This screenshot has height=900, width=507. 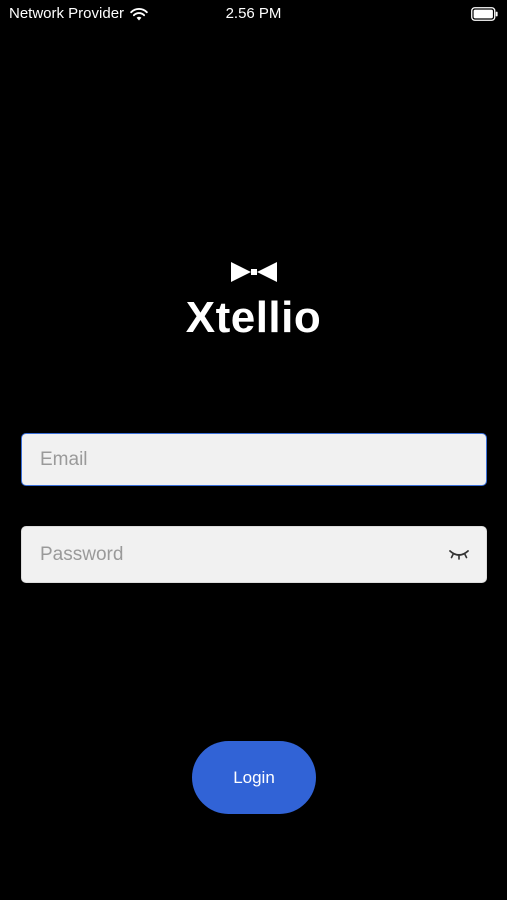 I want to click on password-input, so click(x=254, y=554).